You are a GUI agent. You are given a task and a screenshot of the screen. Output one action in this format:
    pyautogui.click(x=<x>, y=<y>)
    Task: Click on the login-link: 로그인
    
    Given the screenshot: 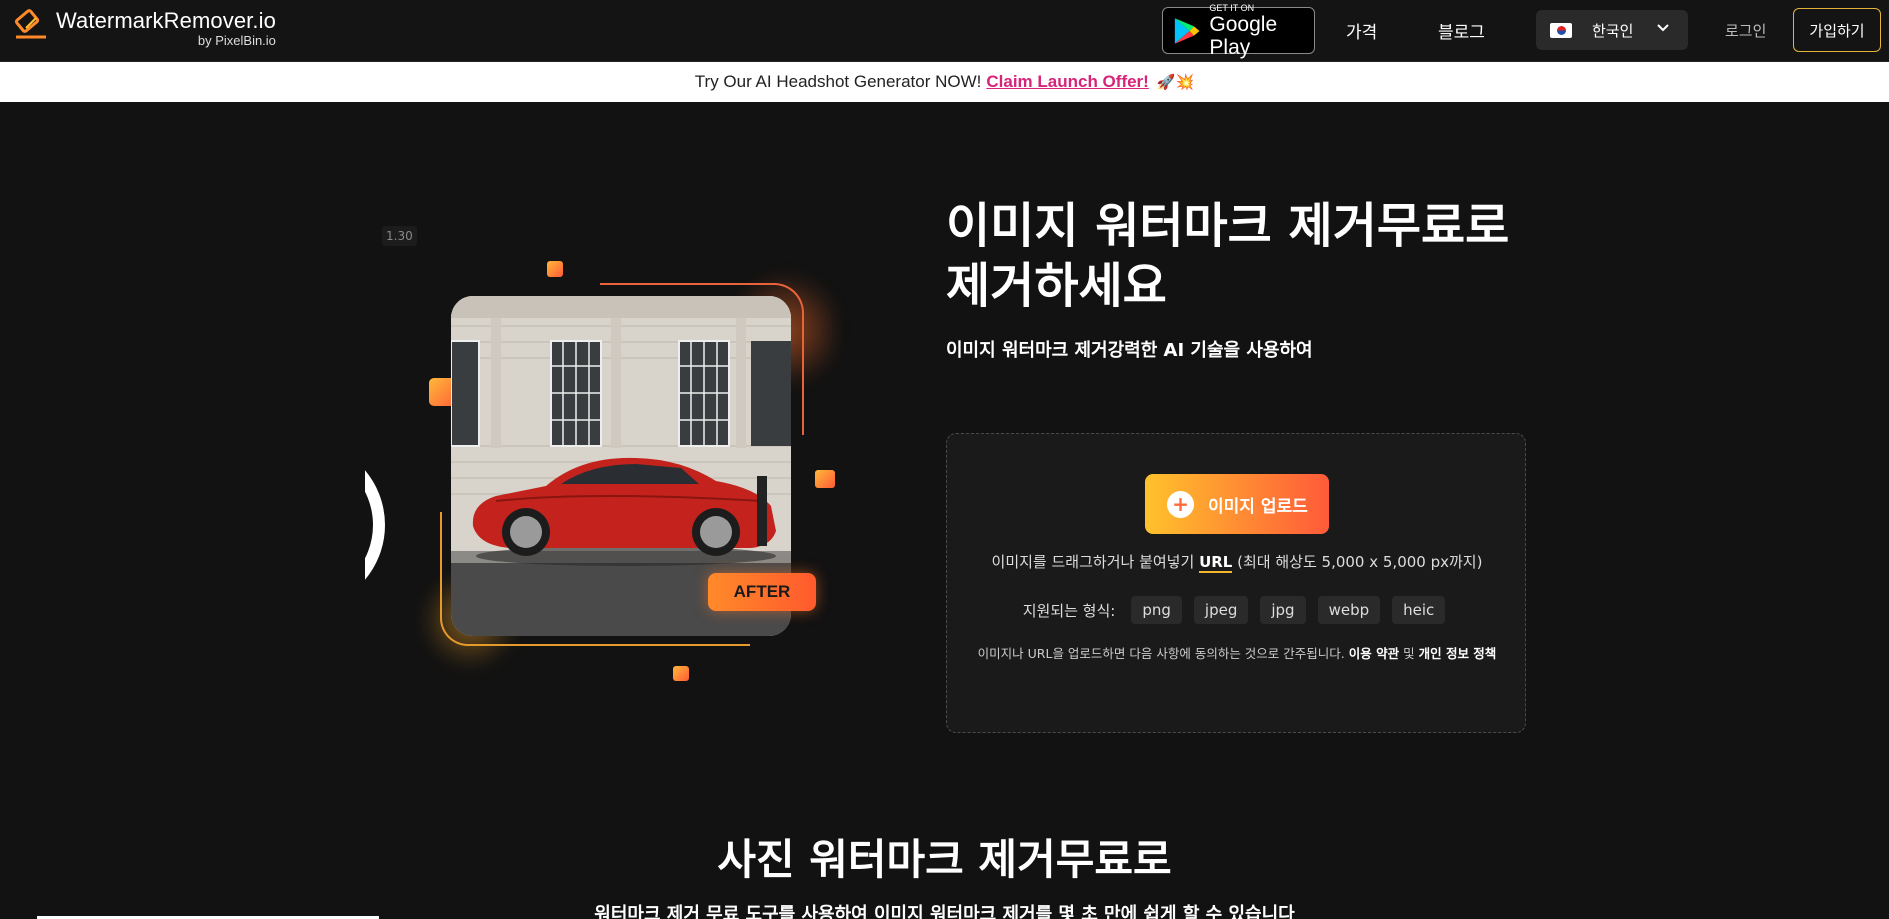 What is the action you would take?
    pyautogui.click(x=1745, y=30)
    